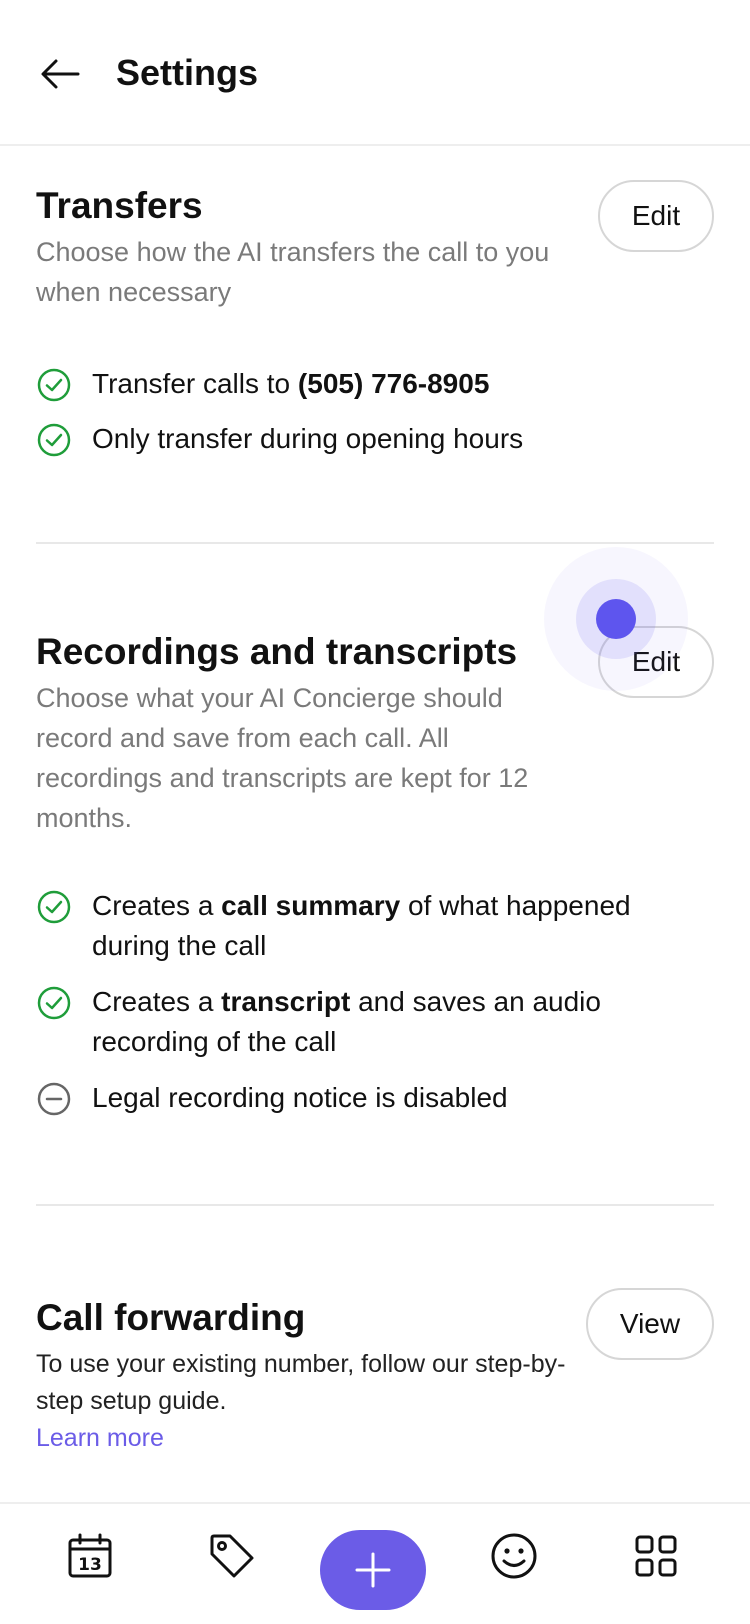 This screenshot has width=750, height=1624. I want to click on app-header: Settings, so click(375, 73).